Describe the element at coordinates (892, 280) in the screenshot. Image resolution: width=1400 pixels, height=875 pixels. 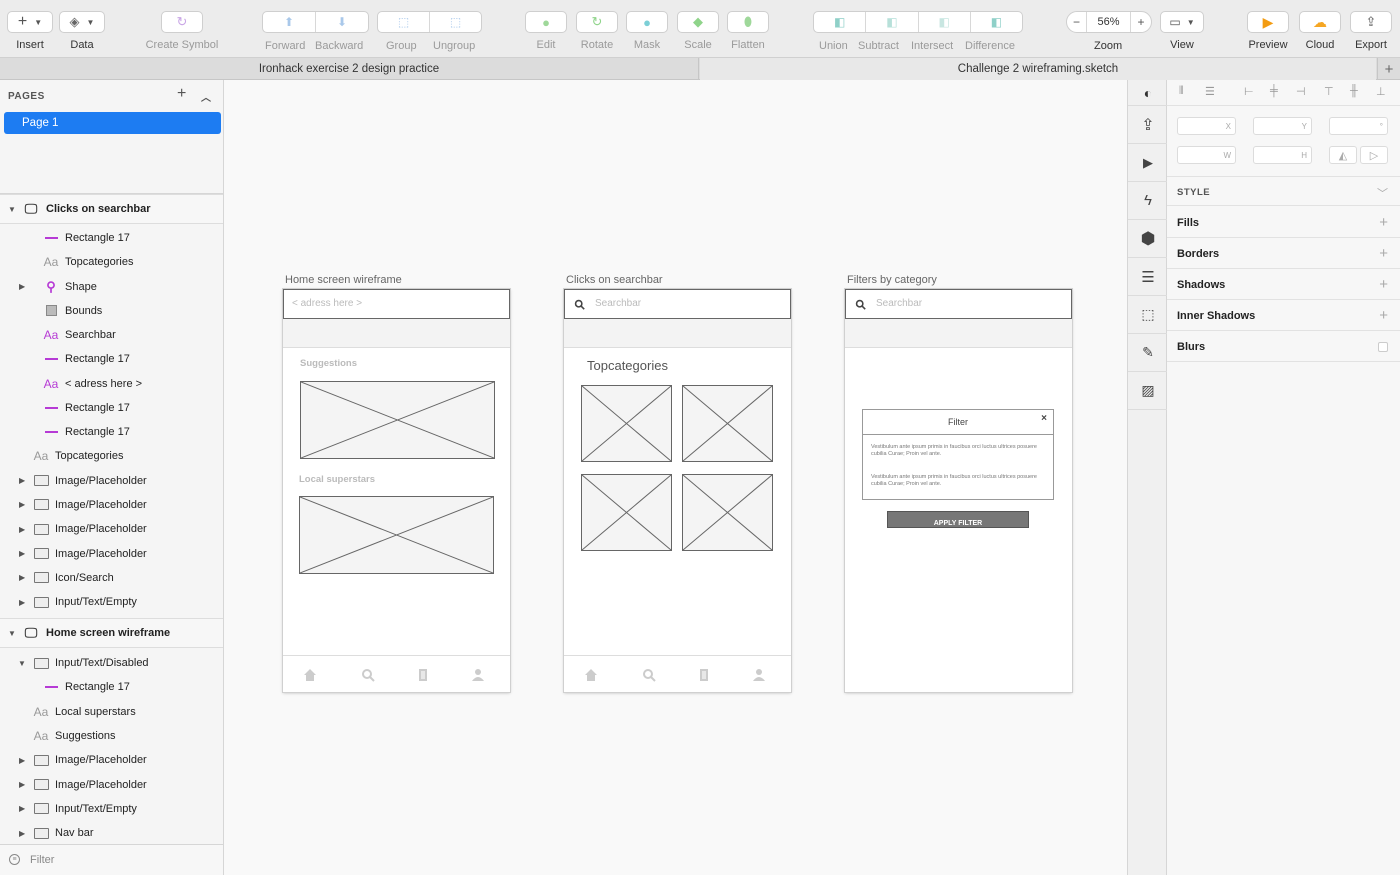
I see `artboard-title: Filters by category` at that location.